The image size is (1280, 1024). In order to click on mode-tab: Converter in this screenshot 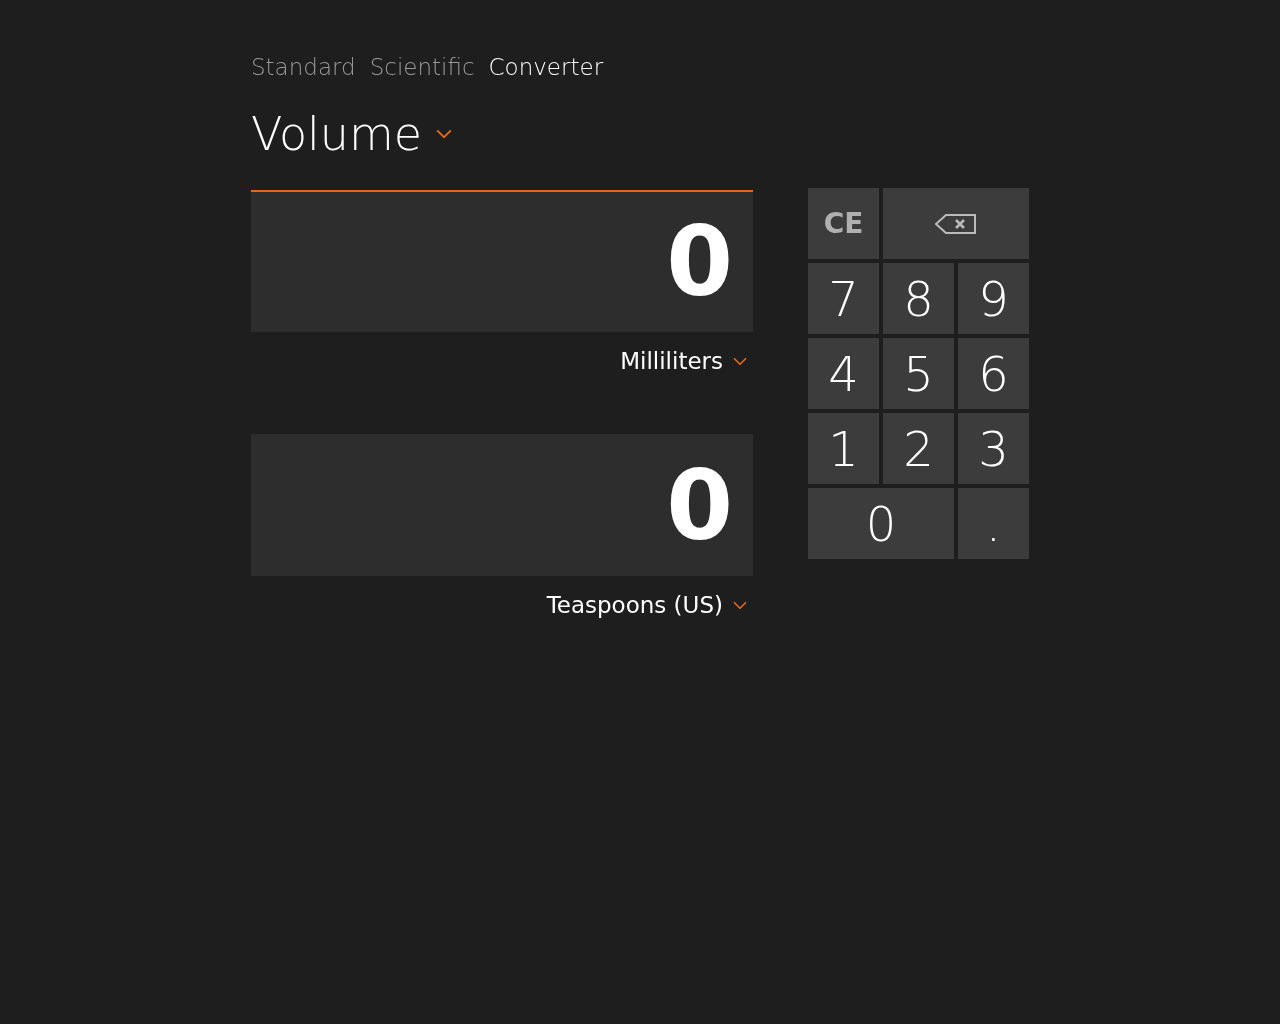, I will do `click(546, 67)`.